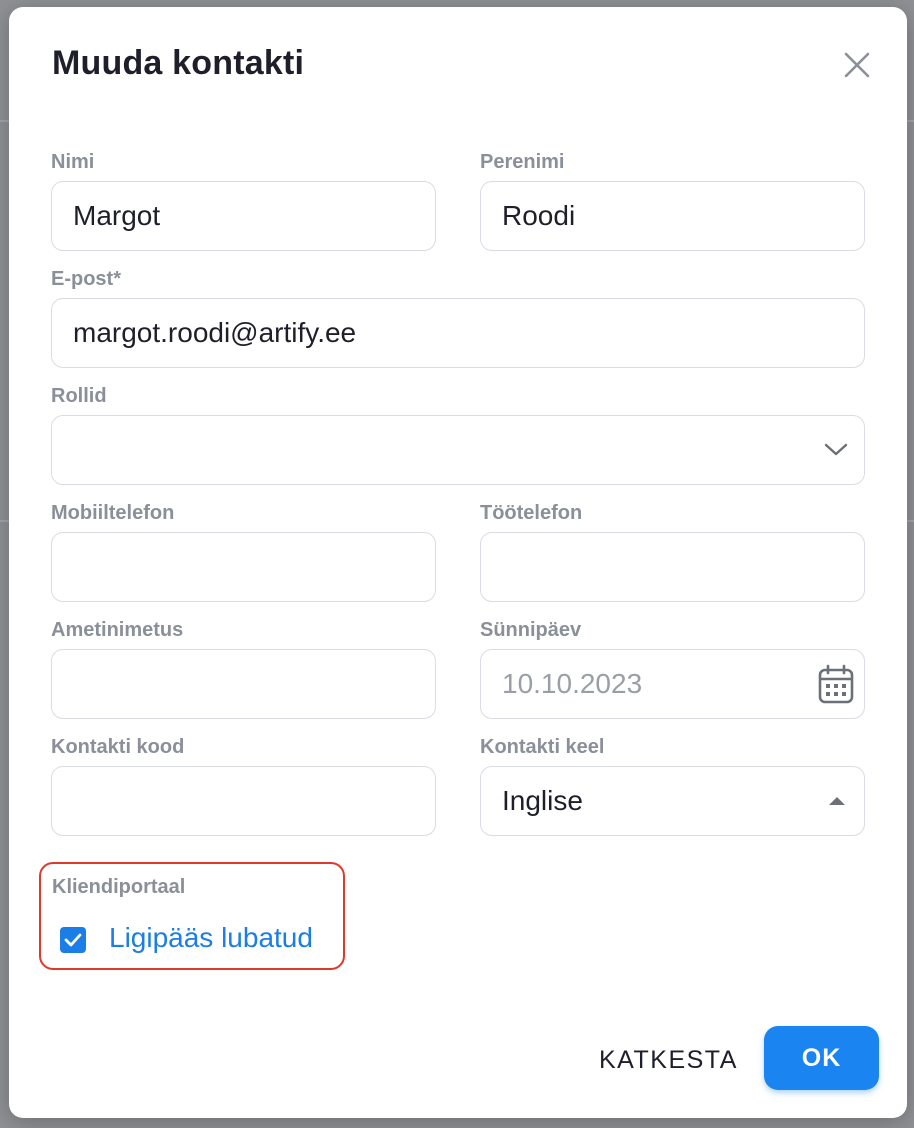 This screenshot has width=914, height=1128. Describe the element at coordinates (243, 684) in the screenshot. I see `job-title-field` at that location.